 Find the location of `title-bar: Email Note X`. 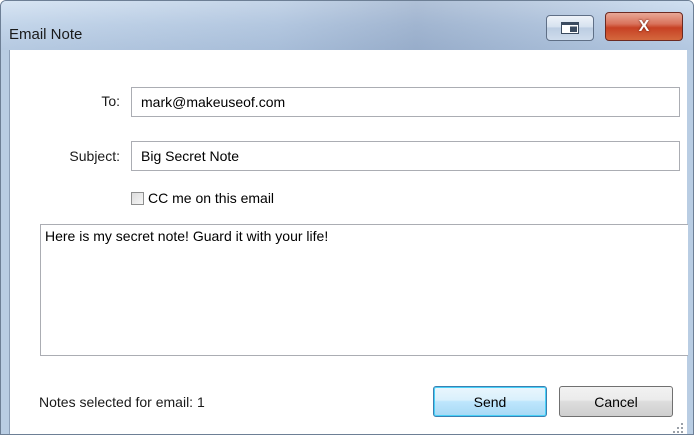

title-bar: Email Note X is located at coordinates (347, 25).